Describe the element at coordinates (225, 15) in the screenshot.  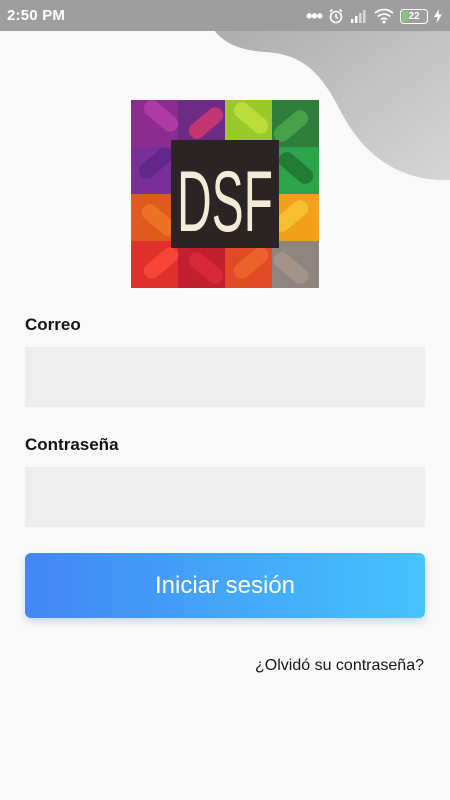
I see `status-bar: 2:50 PM ••• 22` at that location.